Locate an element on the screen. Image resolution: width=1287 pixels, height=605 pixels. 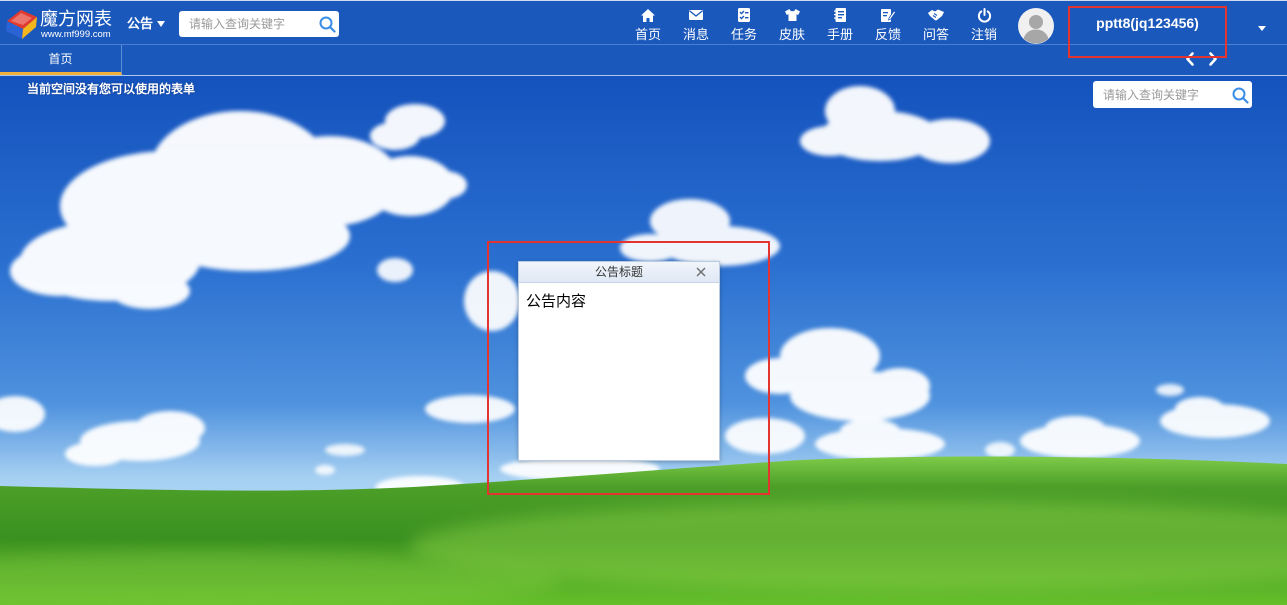
announcement-label: 公告 is located at coordinates (140, 23).